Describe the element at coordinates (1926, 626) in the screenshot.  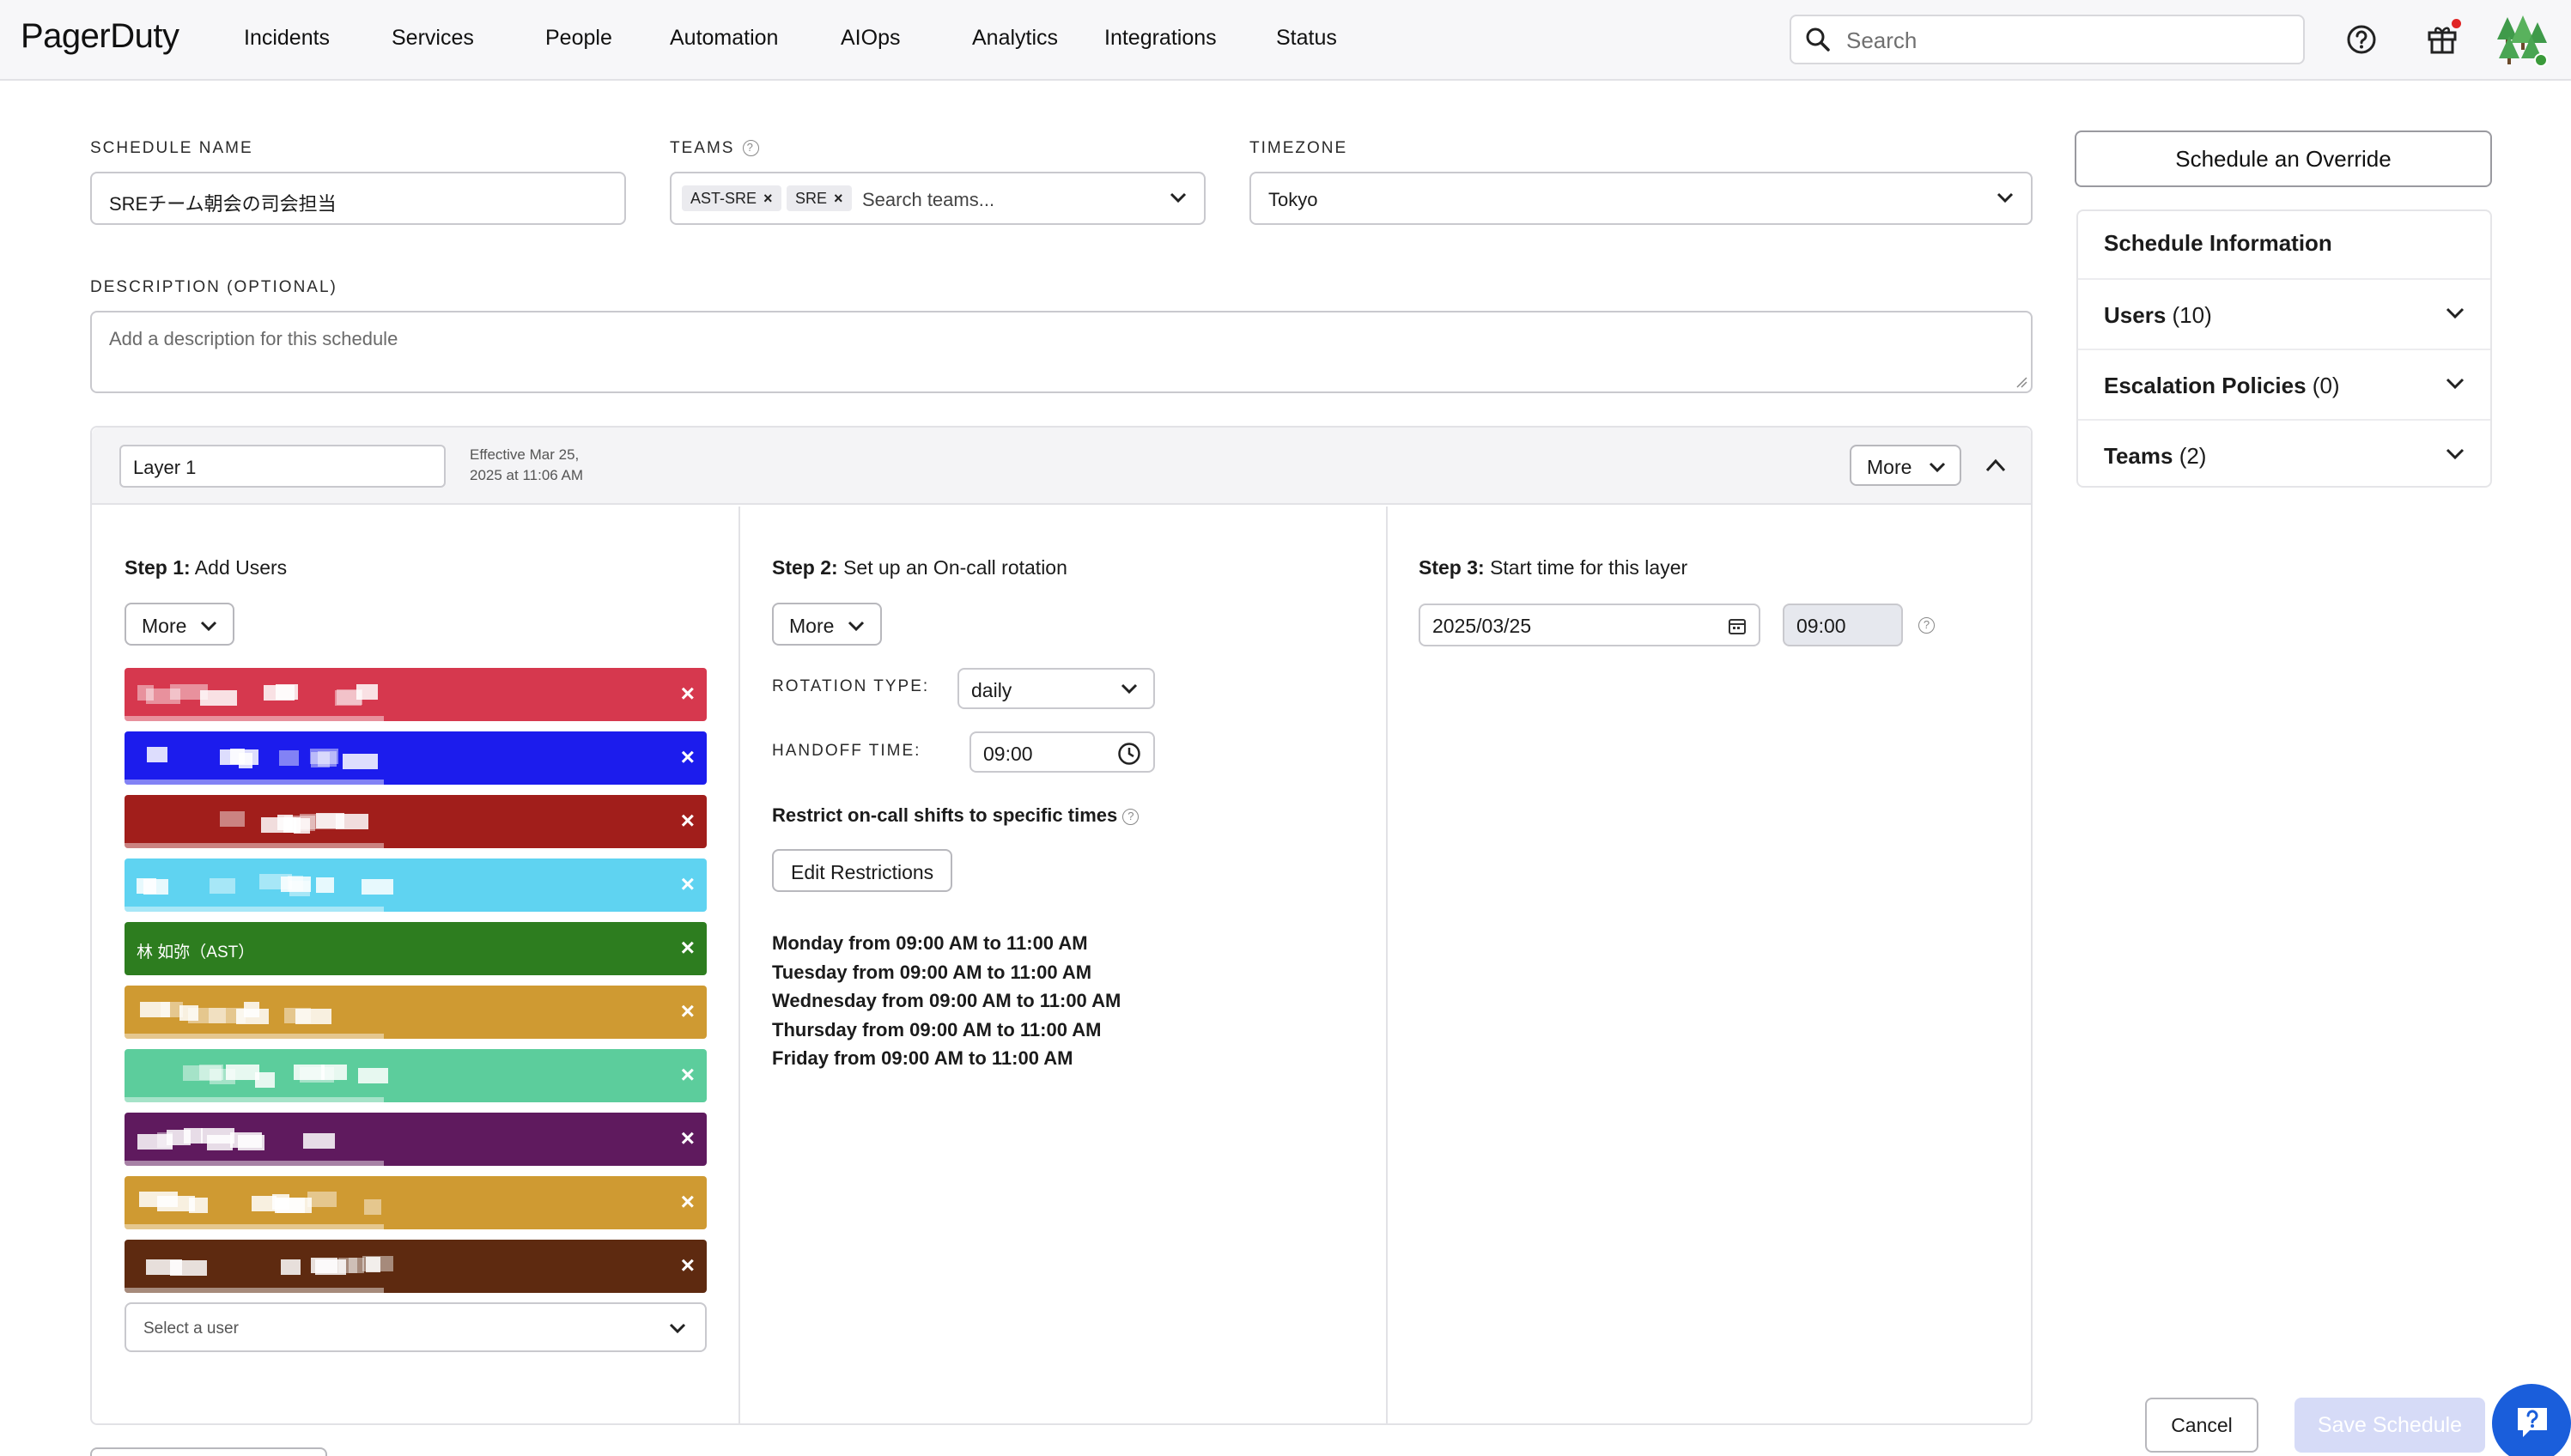
I see `start-time-help-icon: ?` at that location.